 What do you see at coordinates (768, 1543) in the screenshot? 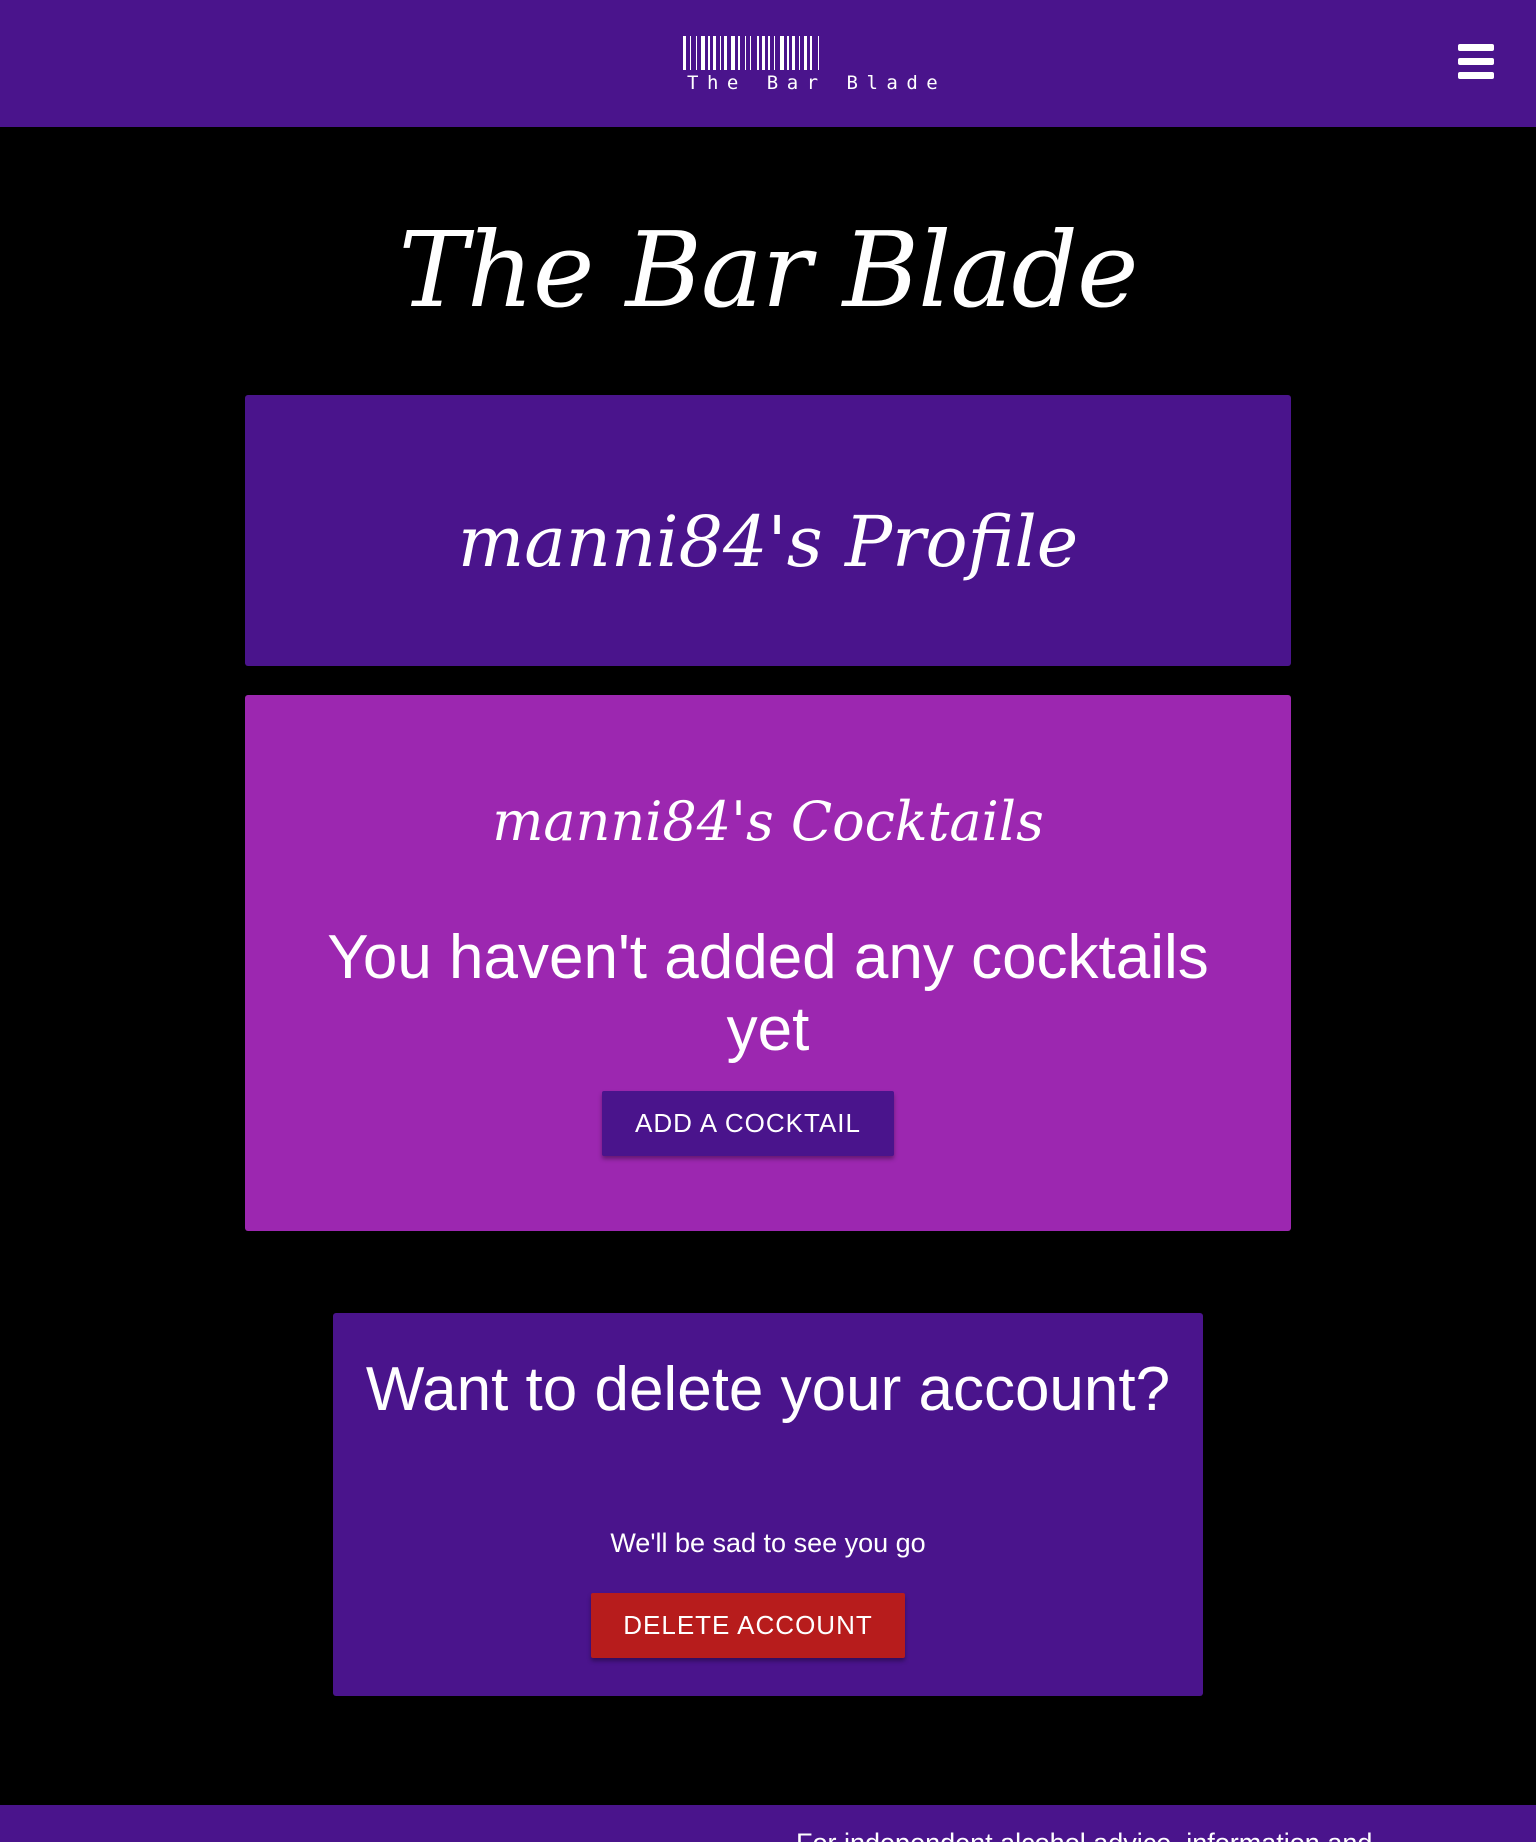
I see `delete-account-subtitle: We'll be sad to see you go` at bounding box center [768, 1543].